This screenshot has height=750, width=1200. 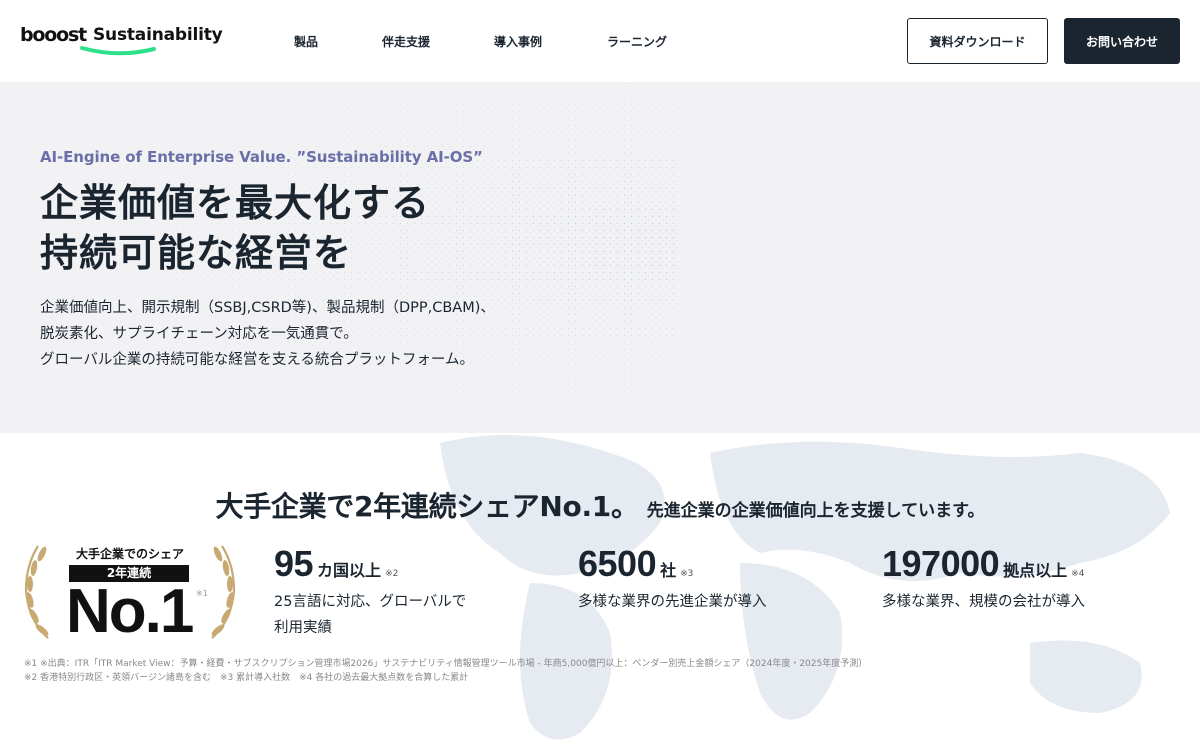 What do you see at coordinates (199, 334) in the screenshot?
I see `hero-desc-line2: 脱炭素化、サプライチェーン対応を一気通貫で。` at bounding box center [199, 334].